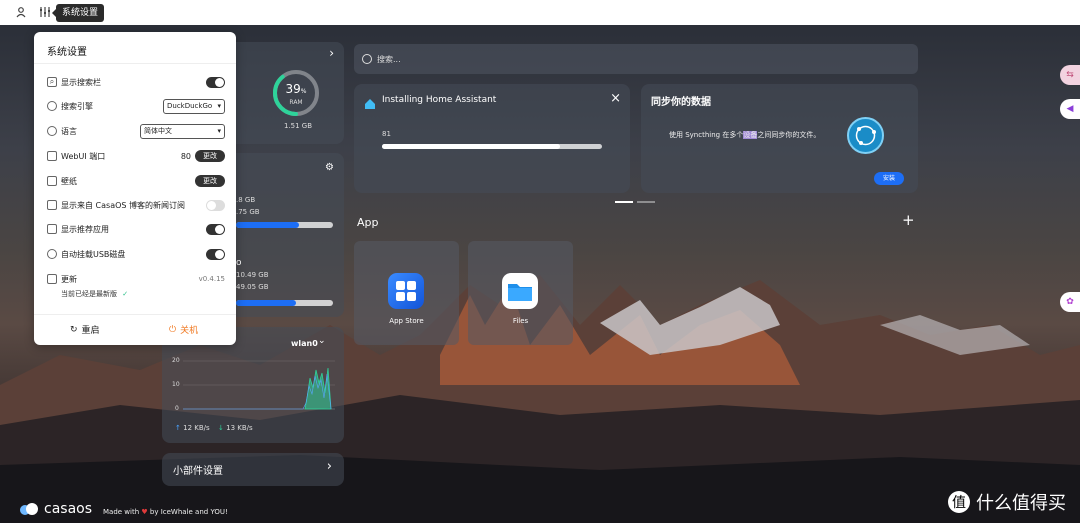 This screenshot has height=523, width=1080. I want to click on install-progress-fill, so click(471, 146).